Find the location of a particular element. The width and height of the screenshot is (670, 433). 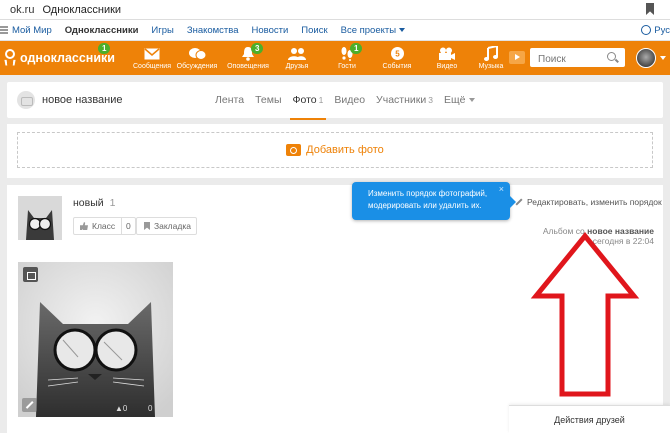

close-icon: × is located at coordinates (501, 190).